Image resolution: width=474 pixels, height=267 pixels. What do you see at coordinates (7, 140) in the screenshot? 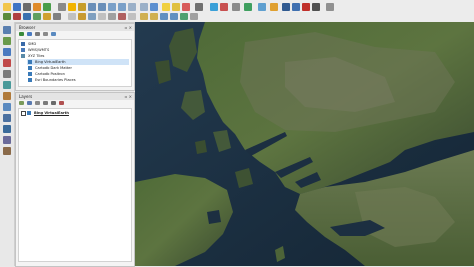
I see `delete-ring-icon` at bounding box center [7, 140].